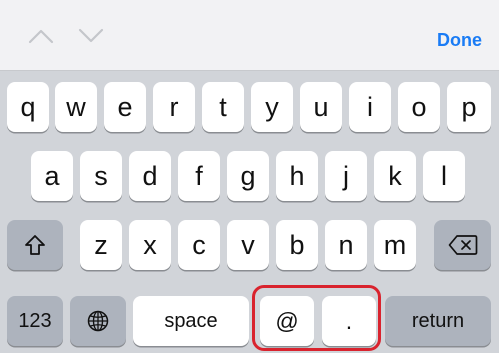 This screenshot has height=353, width=499. What do you see at coordinates (438, 321) in the screenshot?
I see `return-key: return` at bounding box center [438, 321].